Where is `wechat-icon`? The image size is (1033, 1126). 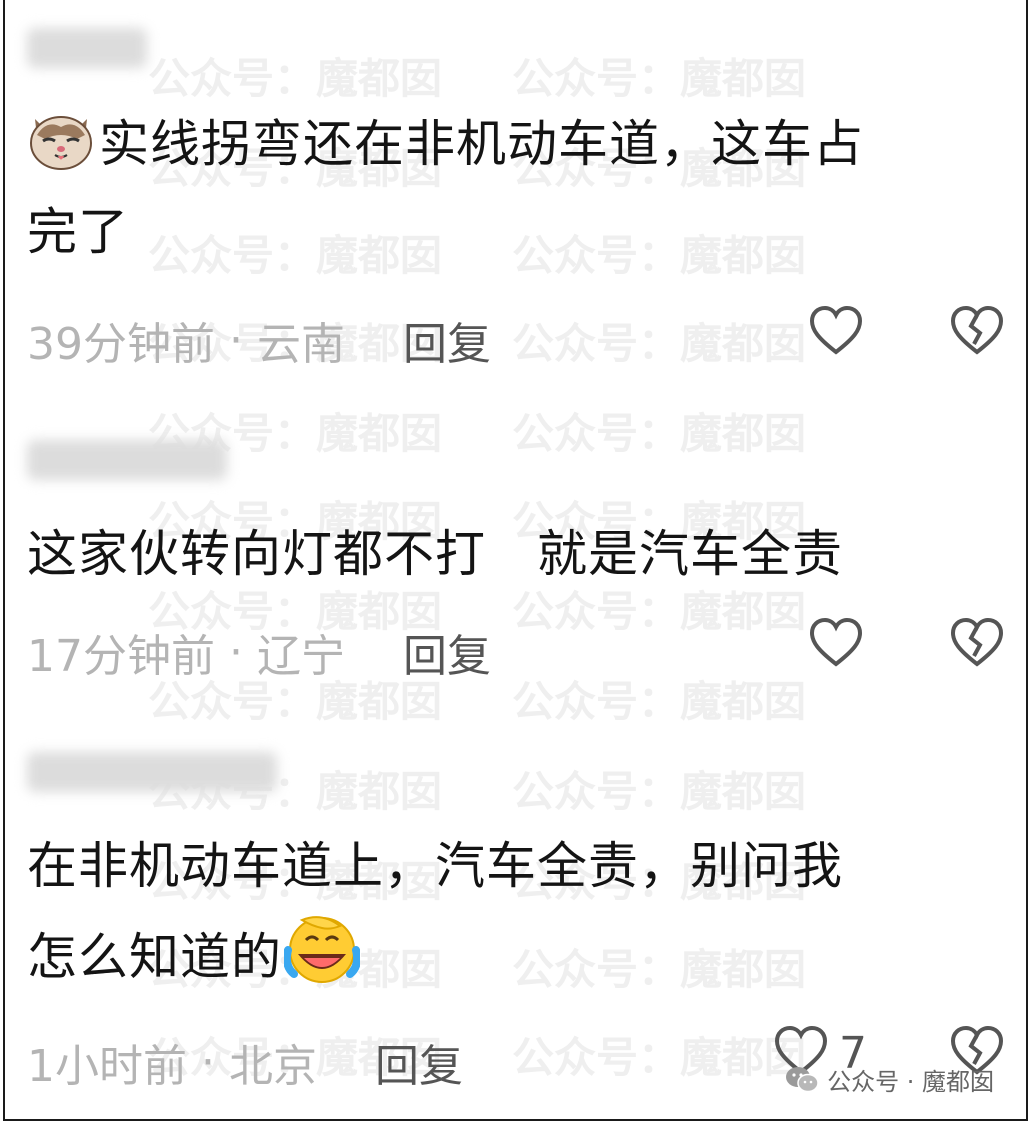 wechat-icon is located at coordinates (802, 1080).